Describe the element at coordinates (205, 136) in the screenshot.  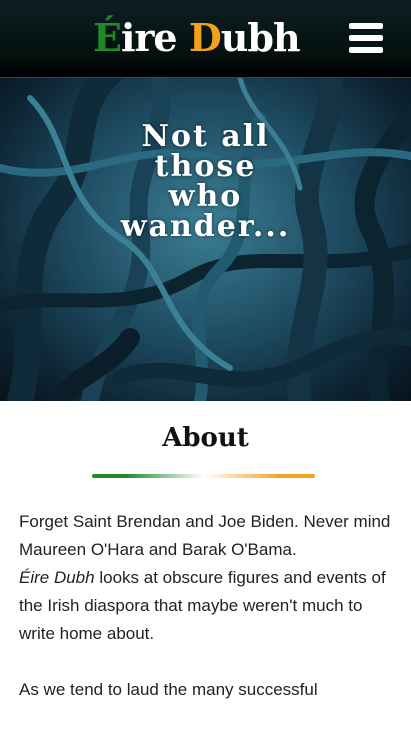
I see `hero-title-line: Not all` at that location.